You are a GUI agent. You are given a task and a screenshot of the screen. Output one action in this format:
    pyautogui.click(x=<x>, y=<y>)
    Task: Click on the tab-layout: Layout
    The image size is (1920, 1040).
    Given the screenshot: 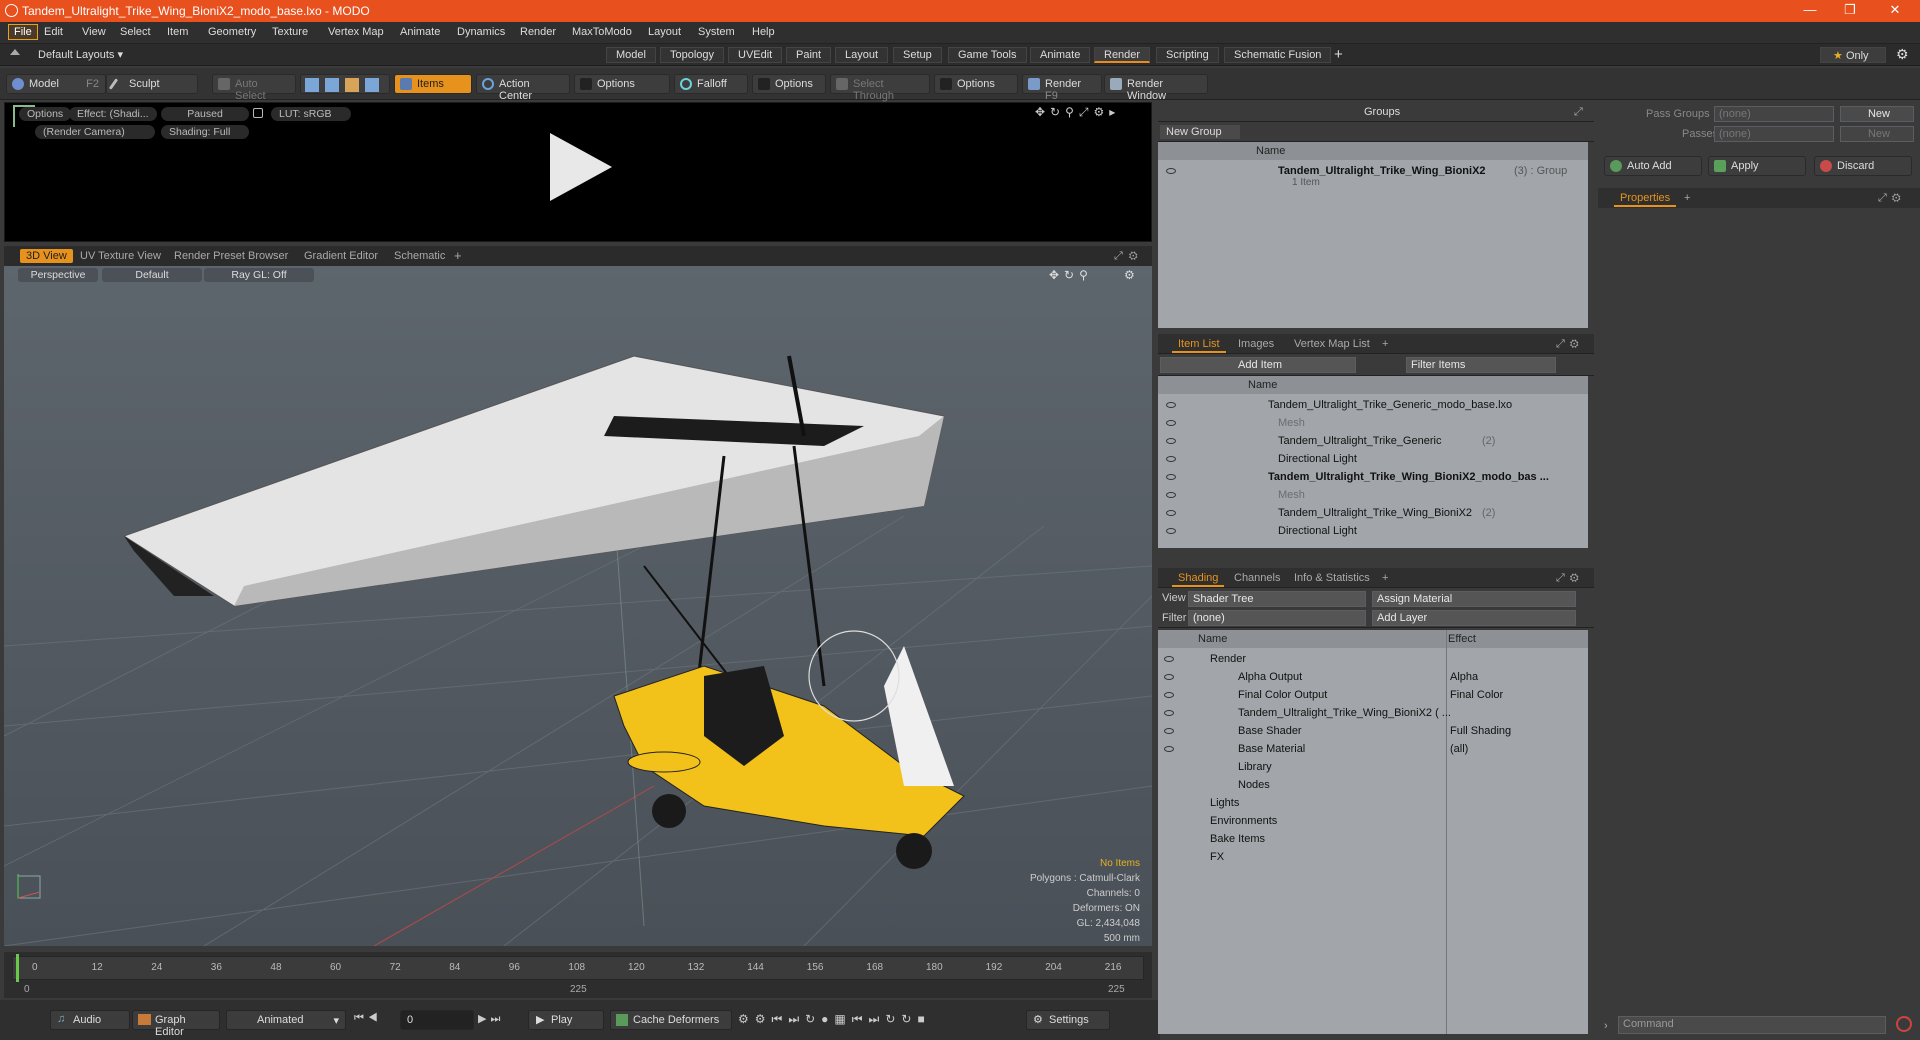 What is the action you would take?
    pyautogui.click(x=862, y=55)
    